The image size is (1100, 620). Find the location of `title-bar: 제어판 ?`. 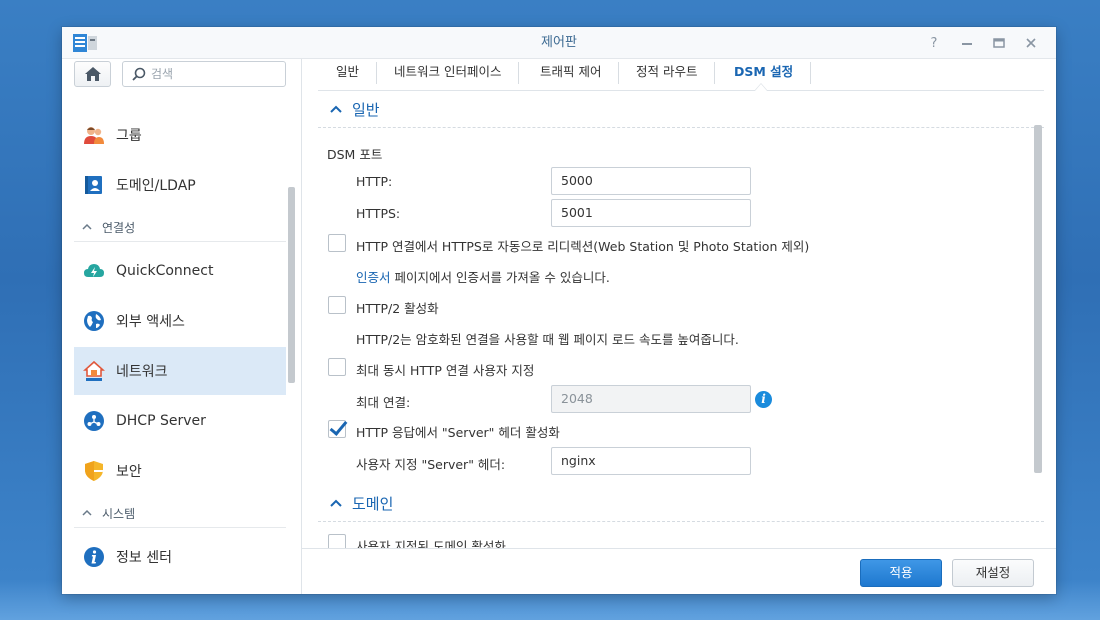

title-bar: 제어판 ? is located at coordinates (559, 43).